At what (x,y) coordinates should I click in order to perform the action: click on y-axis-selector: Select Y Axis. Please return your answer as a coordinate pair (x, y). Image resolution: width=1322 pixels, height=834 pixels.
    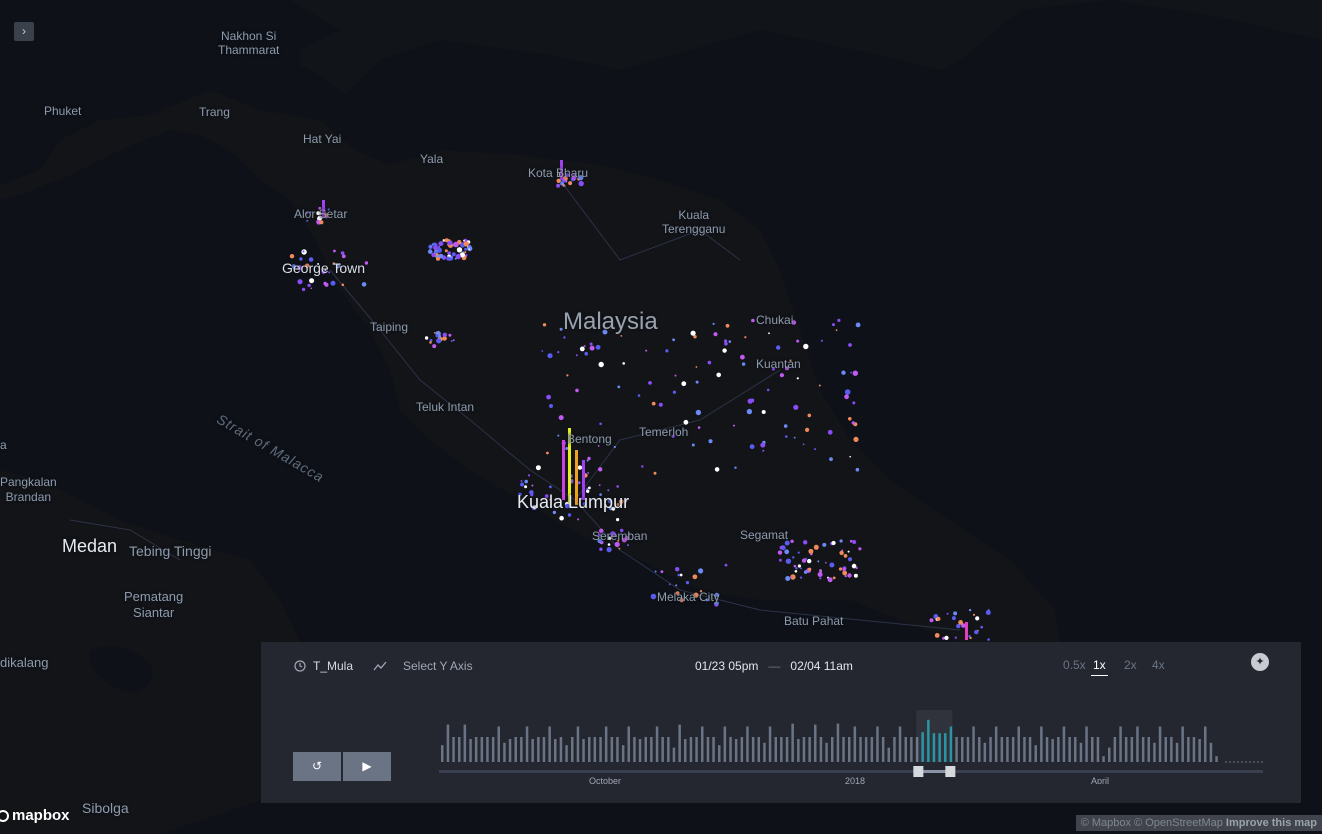
    Looking at the image, I should click on (423, 666).